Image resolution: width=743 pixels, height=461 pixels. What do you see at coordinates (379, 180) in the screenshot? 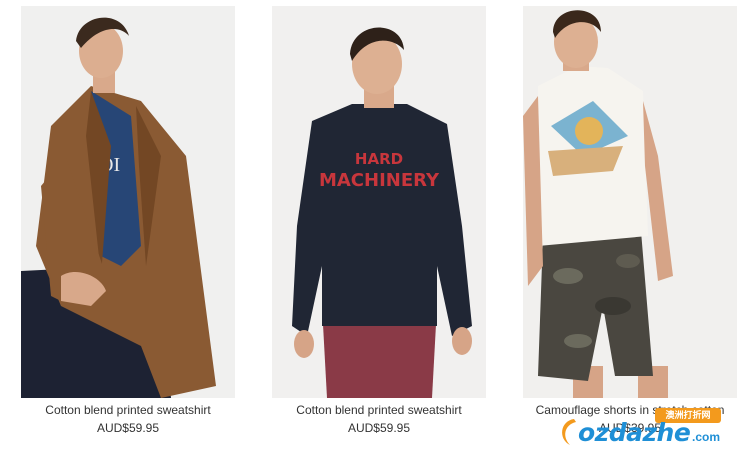
I see `sweatshirt-print-bottom: MACHINERY` at bounding box center [379, 180].